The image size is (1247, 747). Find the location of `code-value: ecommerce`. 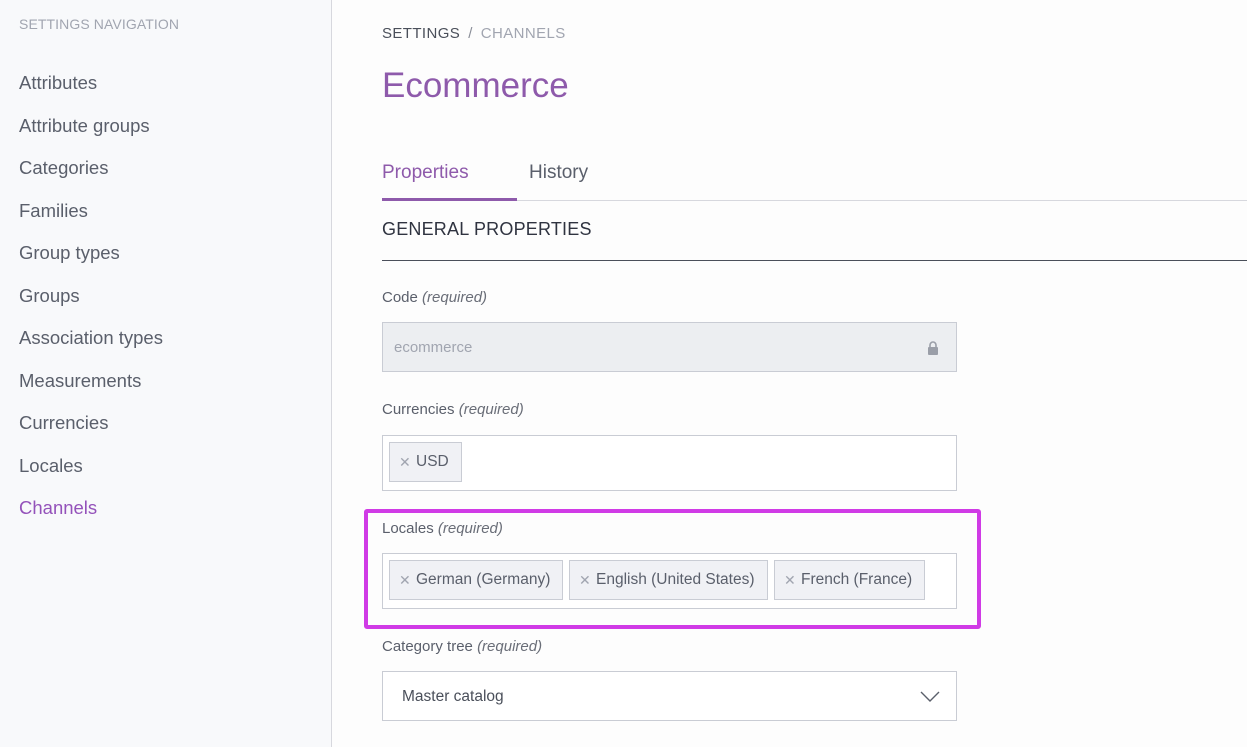

code-value: ecommerce is located at coordinates (433, 347).